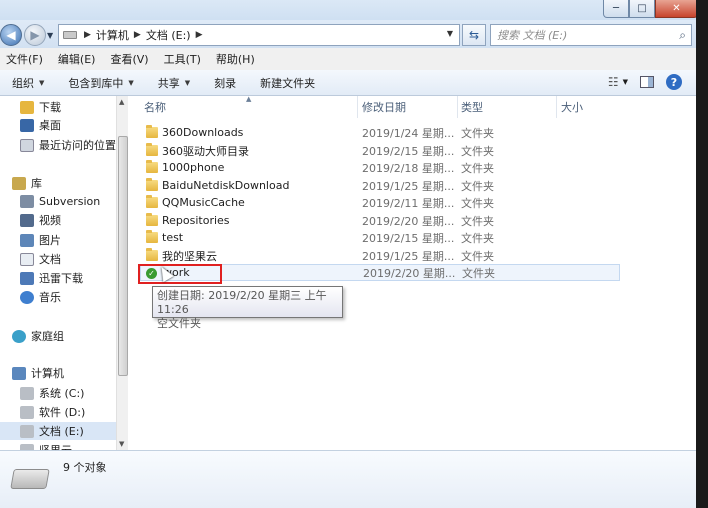 The width and height of the screenshot is (708, 508). I want to click on refresh-button: ⇆, so click(474, 35).